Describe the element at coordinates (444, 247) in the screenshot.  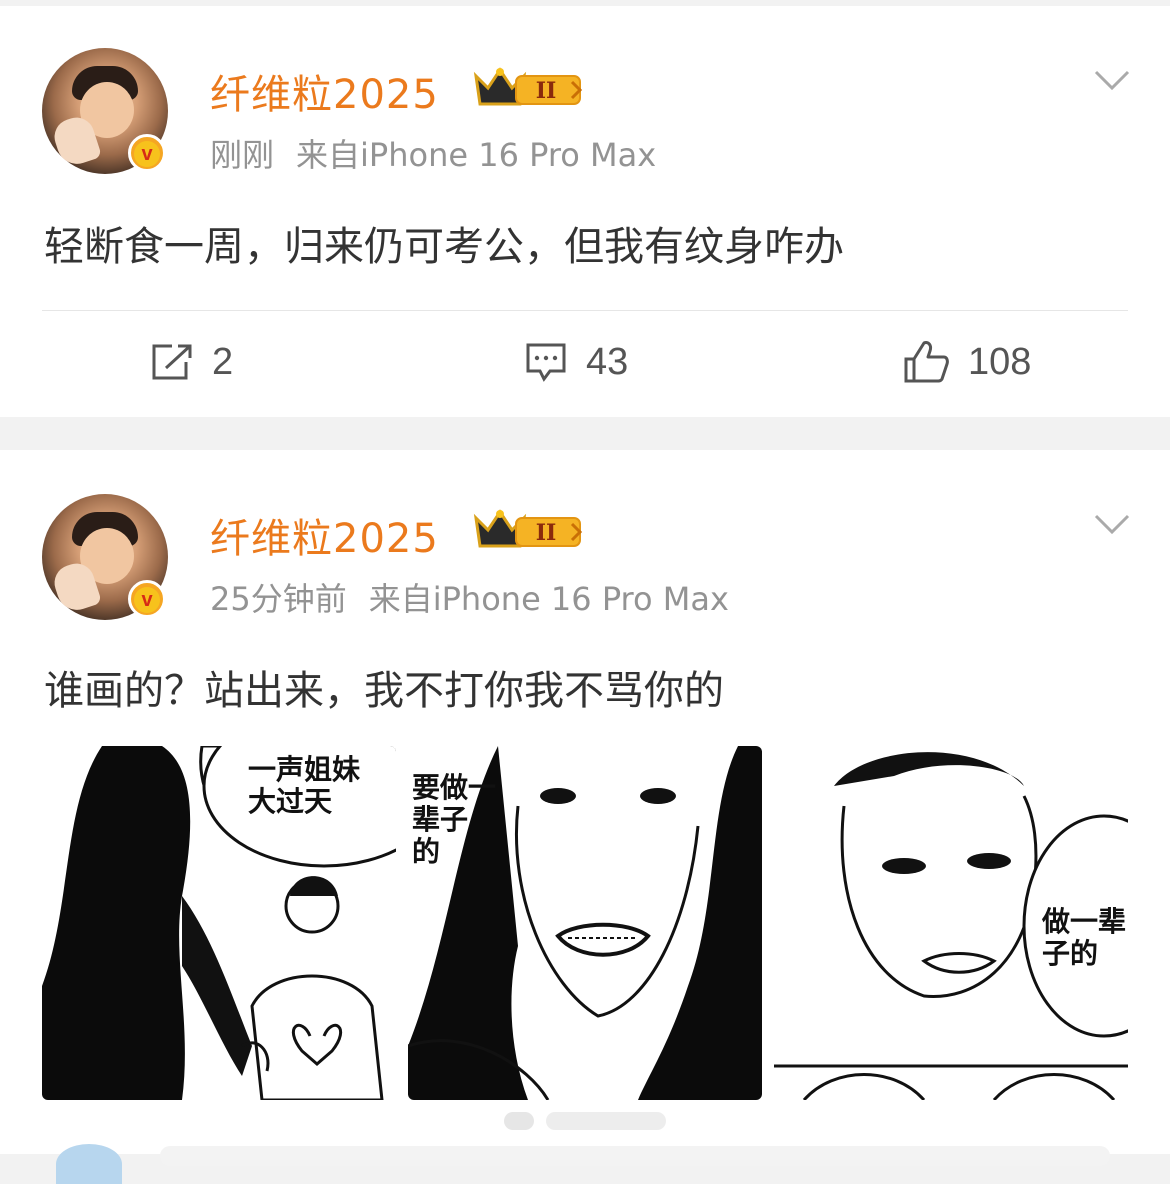
I see `post-text: 轻断食一周，归来仍可考公，但我有纹身咋办` at that location.